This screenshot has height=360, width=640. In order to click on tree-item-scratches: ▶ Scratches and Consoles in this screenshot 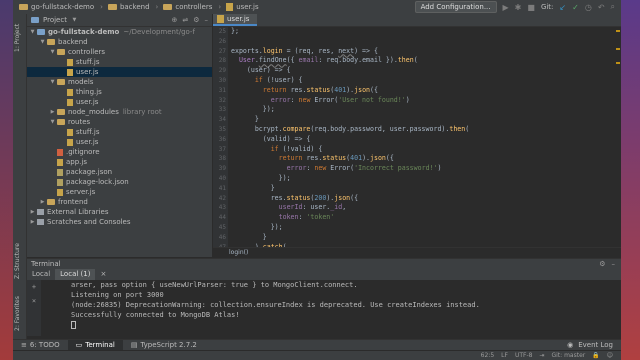, I will do `click(119, 222)`.